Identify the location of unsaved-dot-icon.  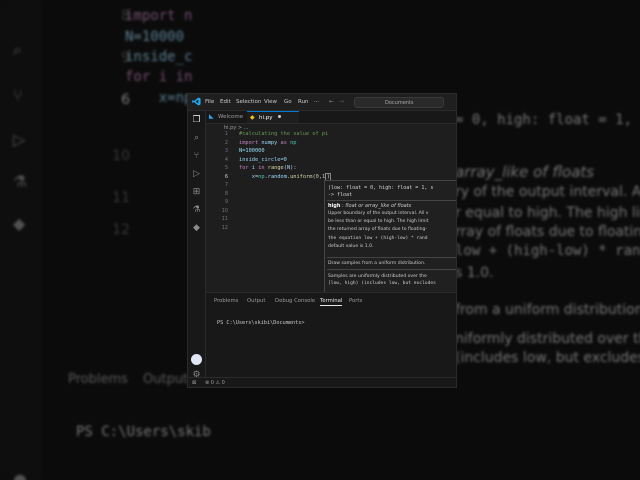
(279, 116).